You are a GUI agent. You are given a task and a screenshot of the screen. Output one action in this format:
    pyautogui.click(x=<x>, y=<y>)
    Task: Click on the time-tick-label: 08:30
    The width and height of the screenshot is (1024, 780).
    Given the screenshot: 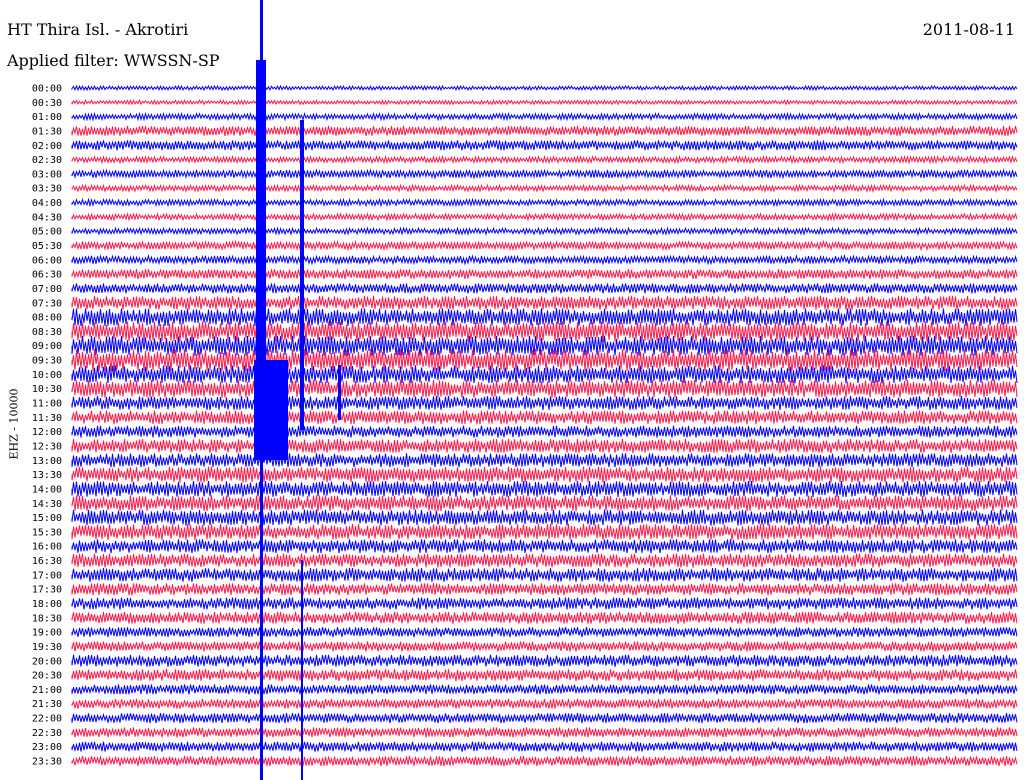 What is the action you would take?
    pyautogui.click(x=47, y=332)
    